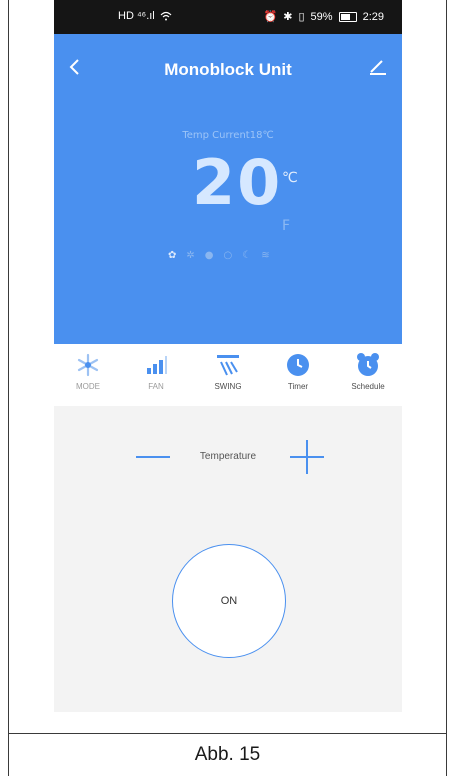 This screenshot has height=776, width=454. I want to click on tab-timer: Timer, so click(298, 370).